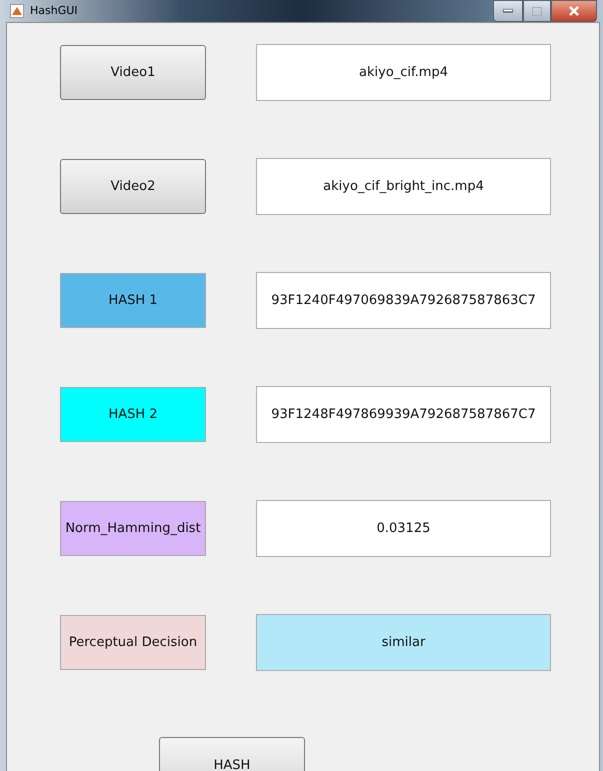 Image resolution: width=603 pixels, height=771 pixels. I want to click on label: HASH 2, so click(133, 414).